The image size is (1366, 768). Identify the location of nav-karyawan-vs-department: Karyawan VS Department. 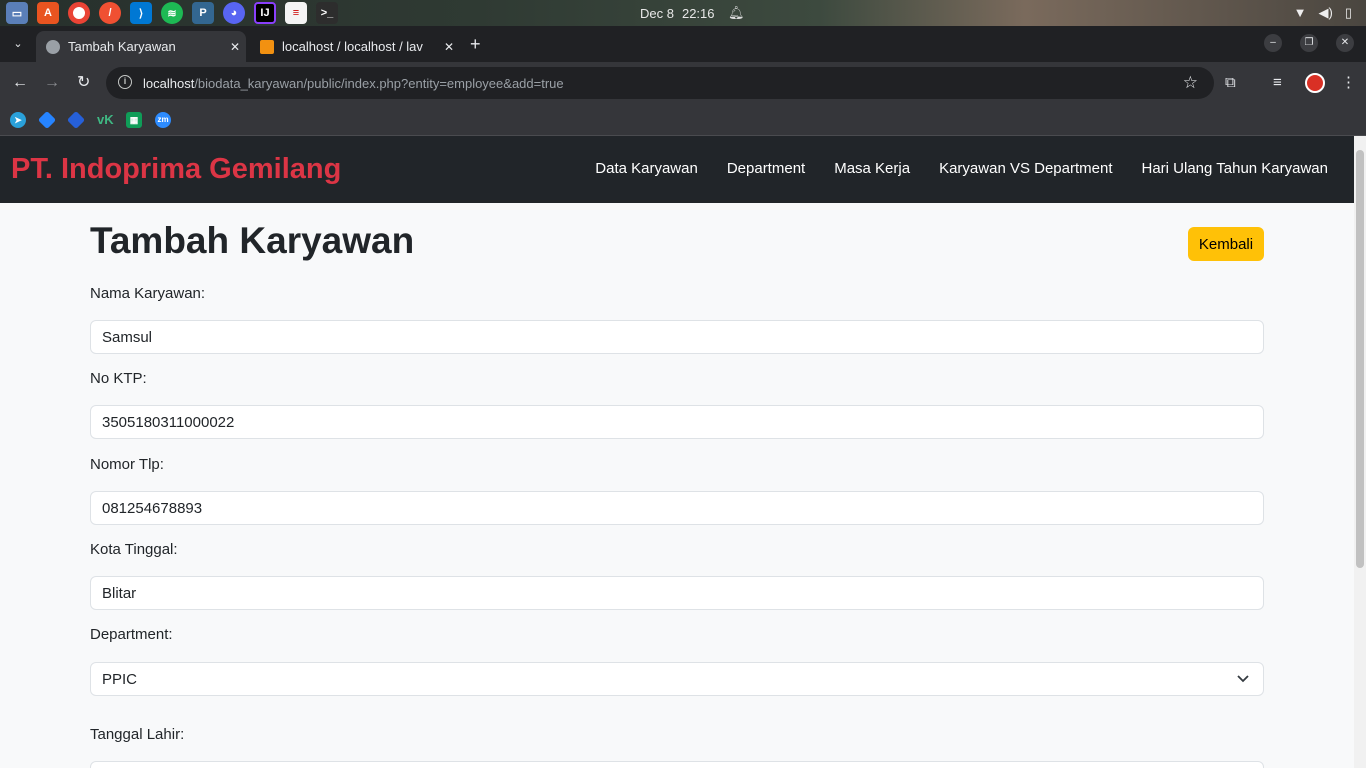
(1025, 168).